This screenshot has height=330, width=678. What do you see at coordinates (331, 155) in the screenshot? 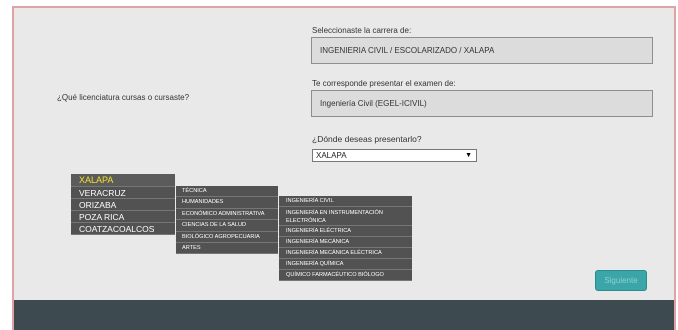
I see `location-selected: XALAPA` at bounding box center [331, 155].